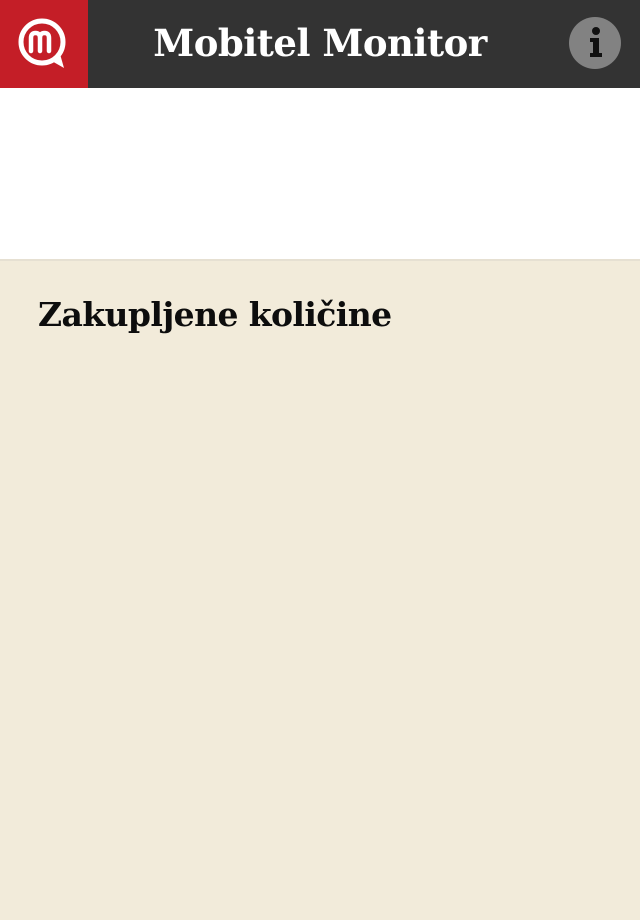 The image size is (640, 920). I want to click on mobitel-logo-icon, so click(42, 43).